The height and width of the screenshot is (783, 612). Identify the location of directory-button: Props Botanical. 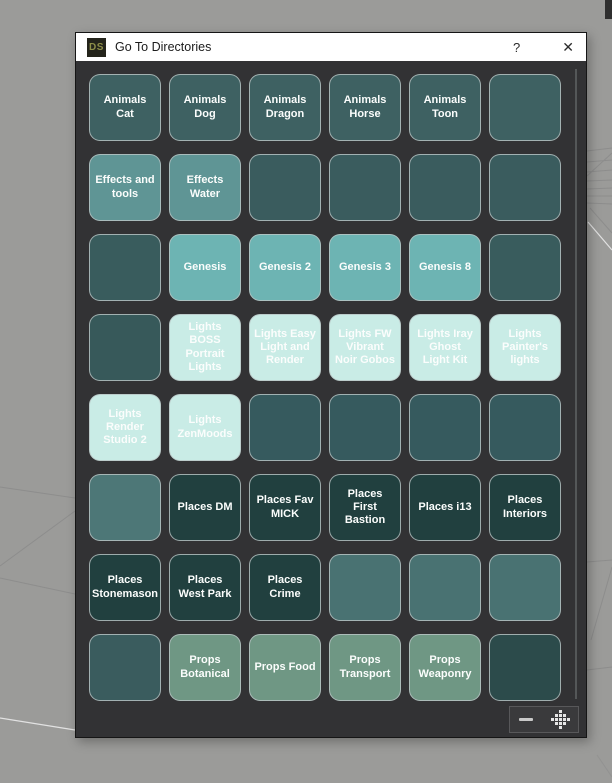
(205, 667).